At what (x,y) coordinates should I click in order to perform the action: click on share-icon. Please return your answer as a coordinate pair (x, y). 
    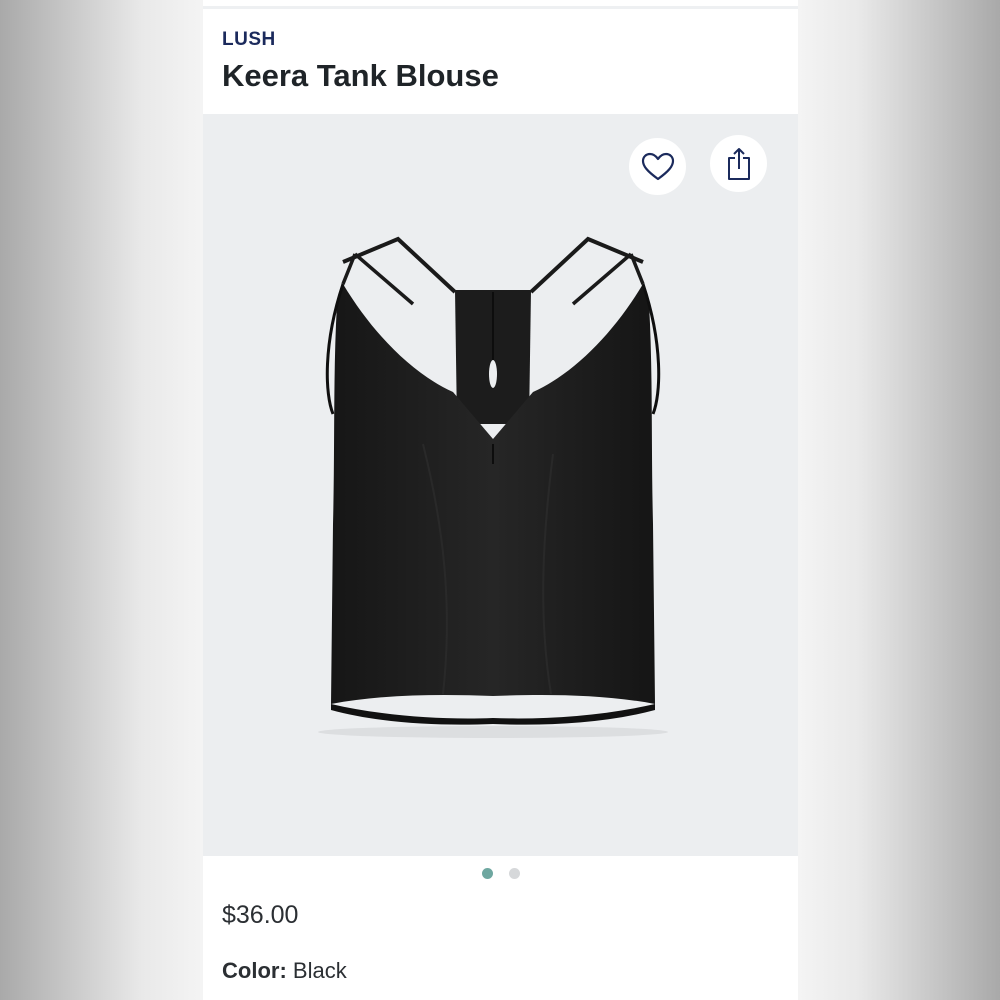
    Looking at the image, I should click on (738, 163).